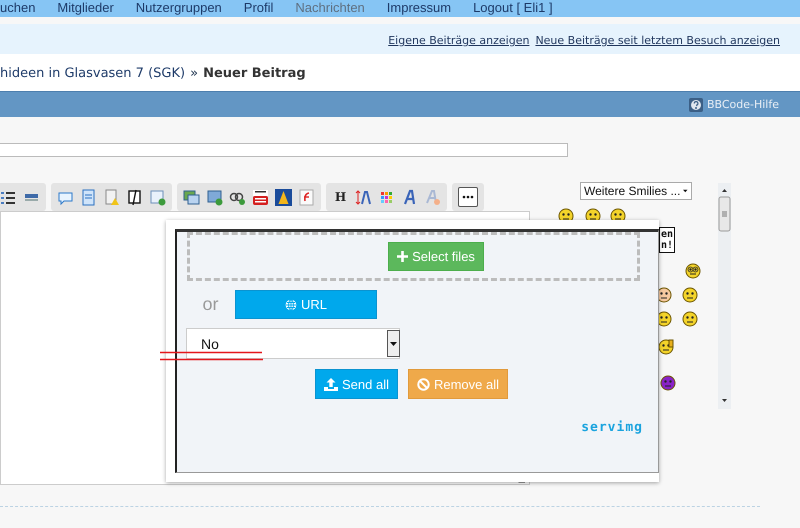  I want to click on breadcrumb-link: hideen in Glasvasen 7 (SGK), so click(93, 73).